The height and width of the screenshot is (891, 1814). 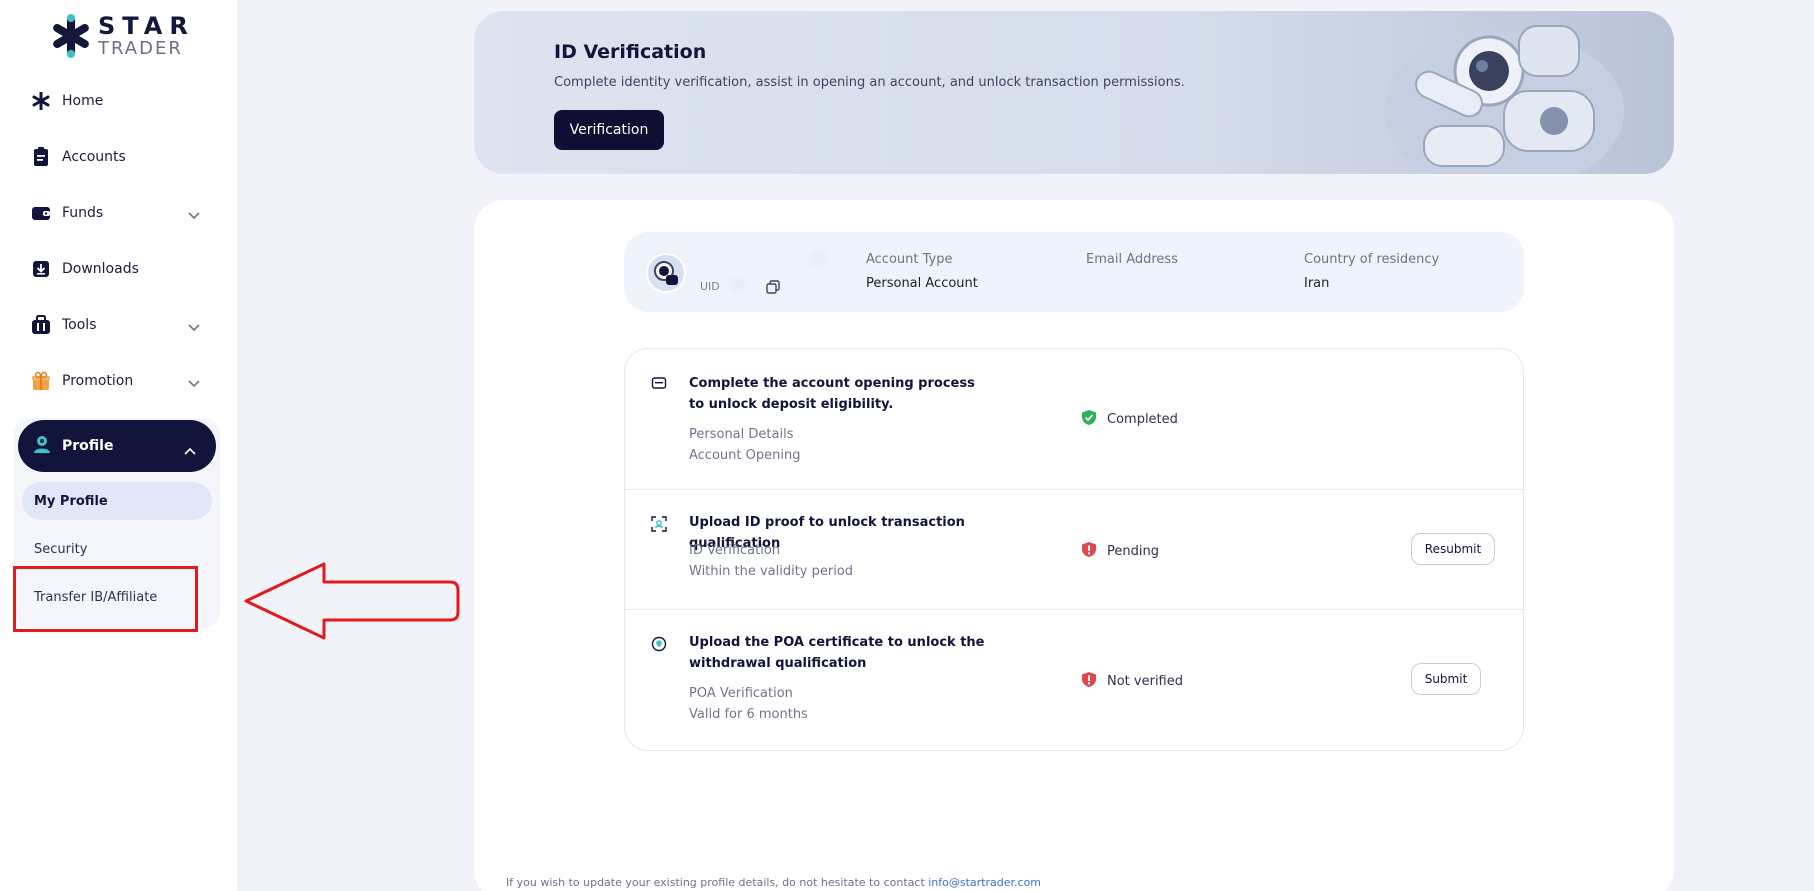 What do you see at coordinates (83, 101) in the screenshot?
I see `sidebar-item-label: Home` at bounding box center [83, 101].